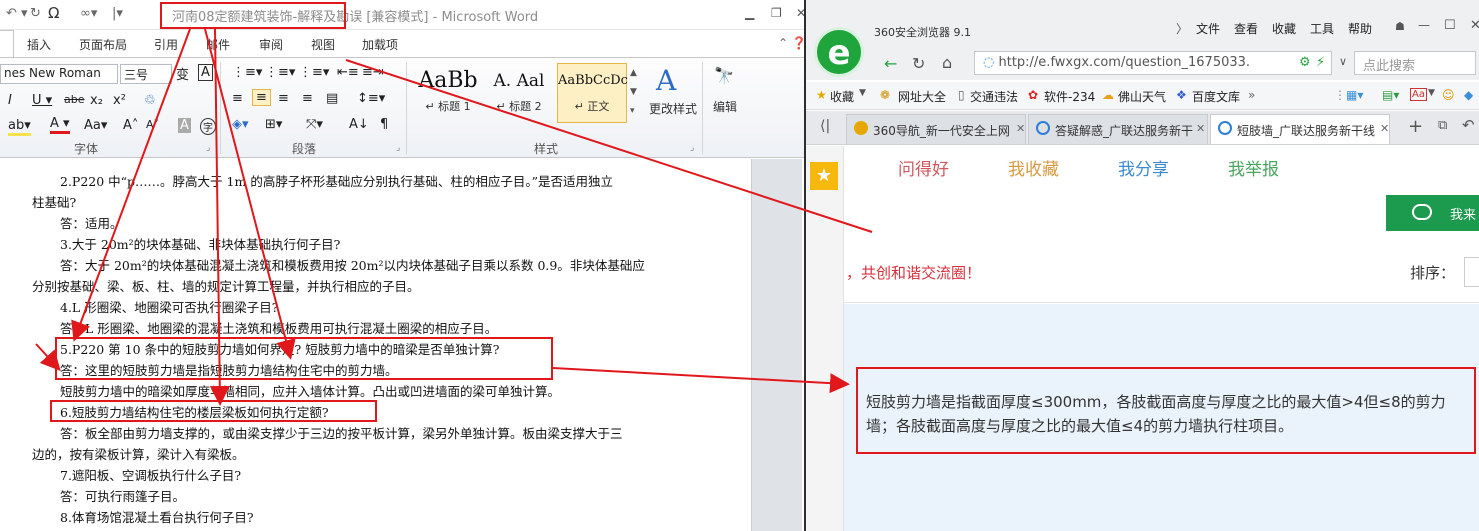 The width and height of the screenshot is (1479, 531). I want to click on increase-indent-icon: ≡⇥, so click(373, 72).